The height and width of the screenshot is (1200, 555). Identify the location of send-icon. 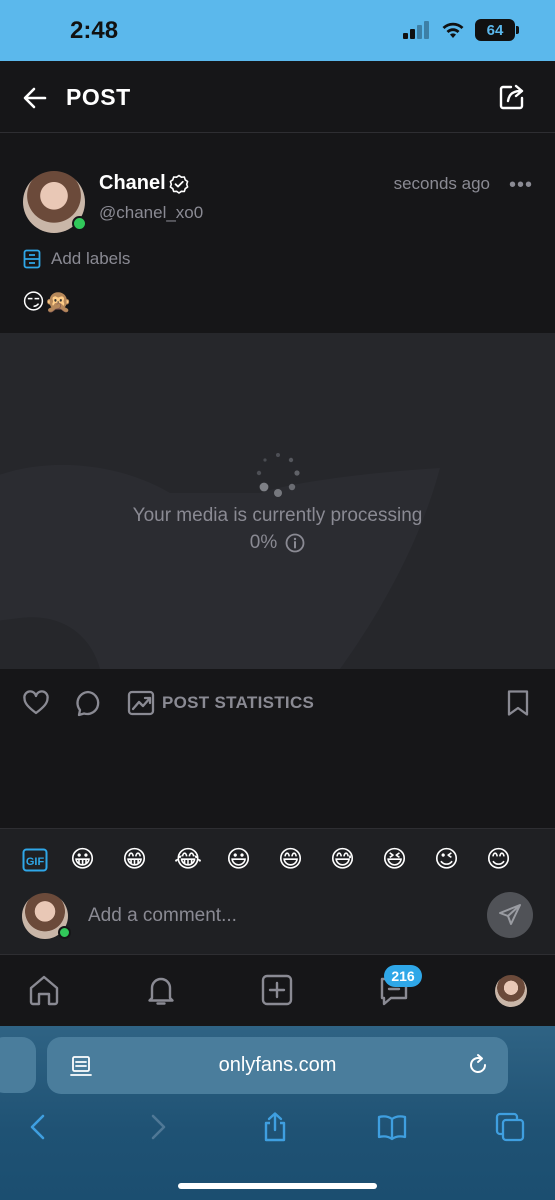
(510, 914).